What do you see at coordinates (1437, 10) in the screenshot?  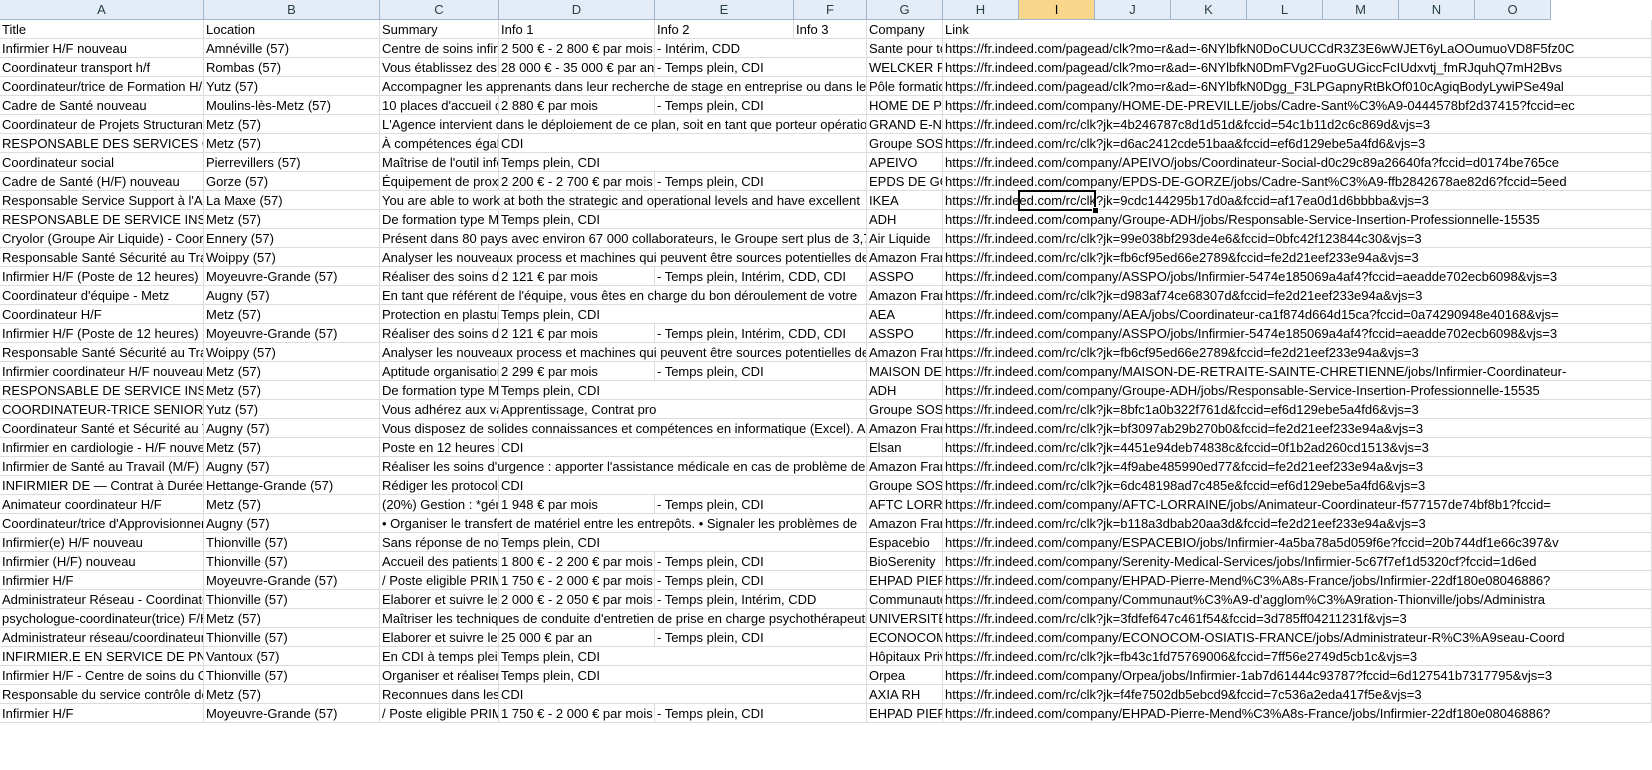 I see `column-header-n: N` at bounding box center [1437, 10].